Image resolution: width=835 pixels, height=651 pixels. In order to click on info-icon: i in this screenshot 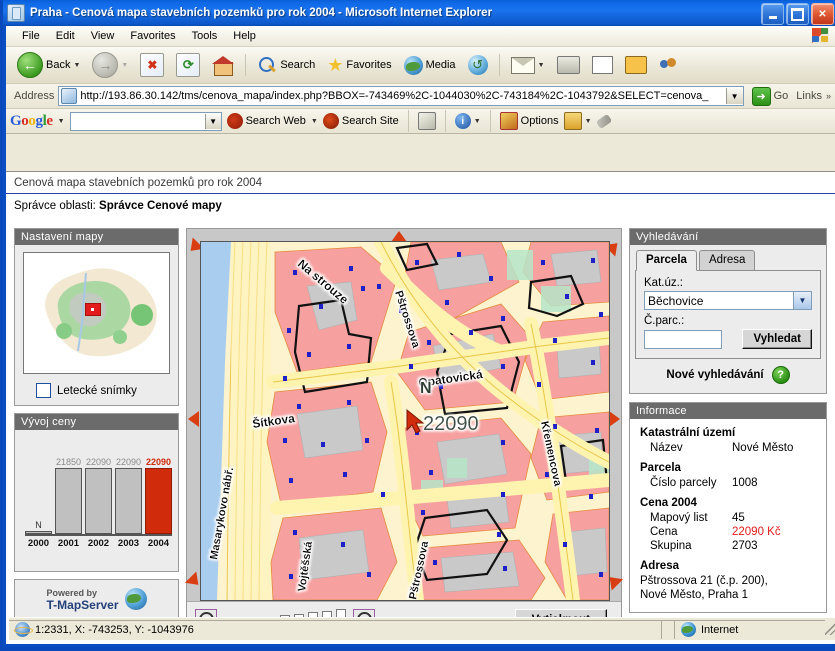, I will do `click(462, 121)`.